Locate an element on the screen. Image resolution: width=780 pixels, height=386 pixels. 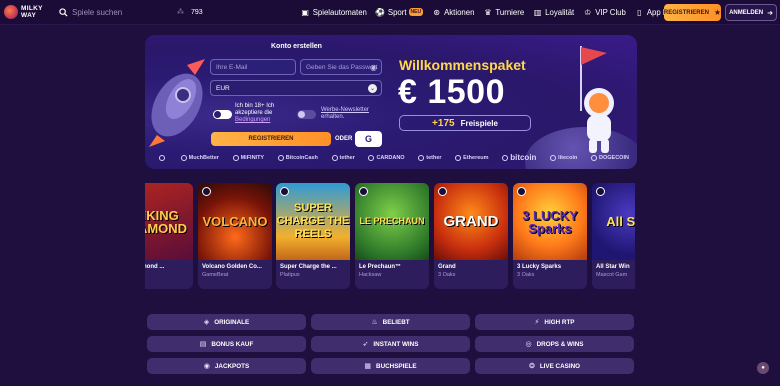
game-title: All Star Win is located at coordinates (613, 267).